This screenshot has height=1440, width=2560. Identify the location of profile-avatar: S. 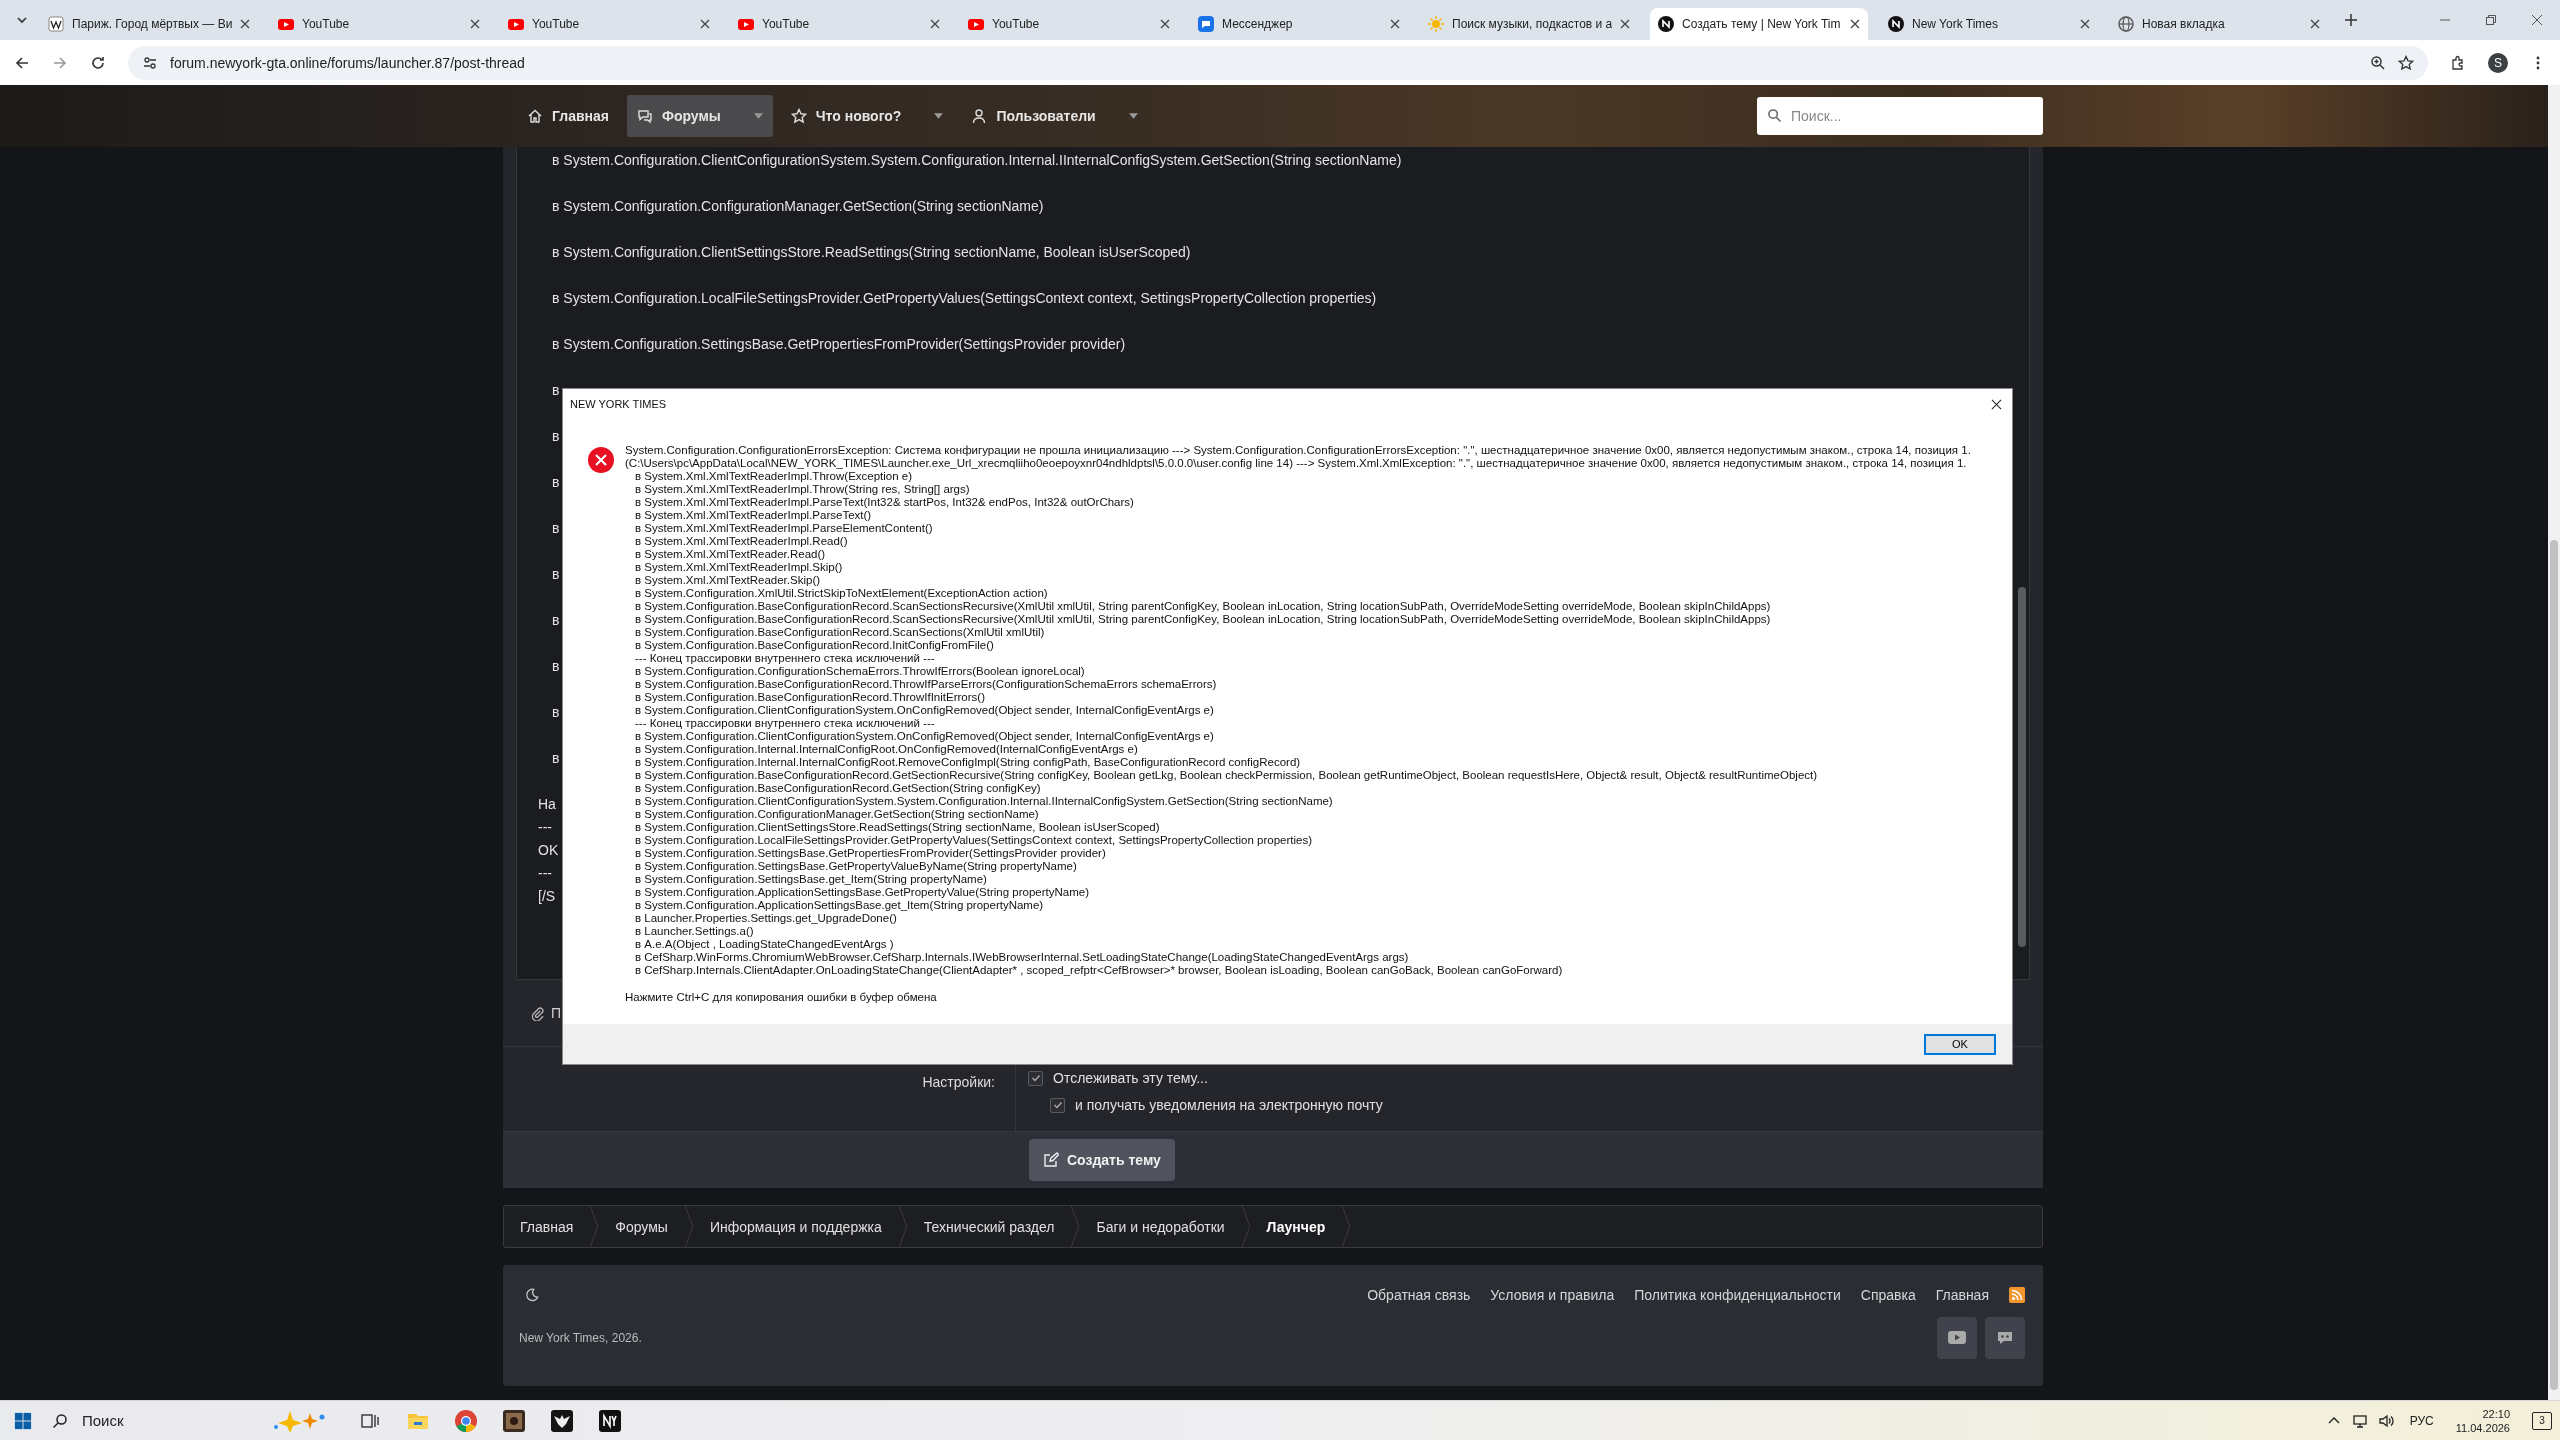
(2498, 62).